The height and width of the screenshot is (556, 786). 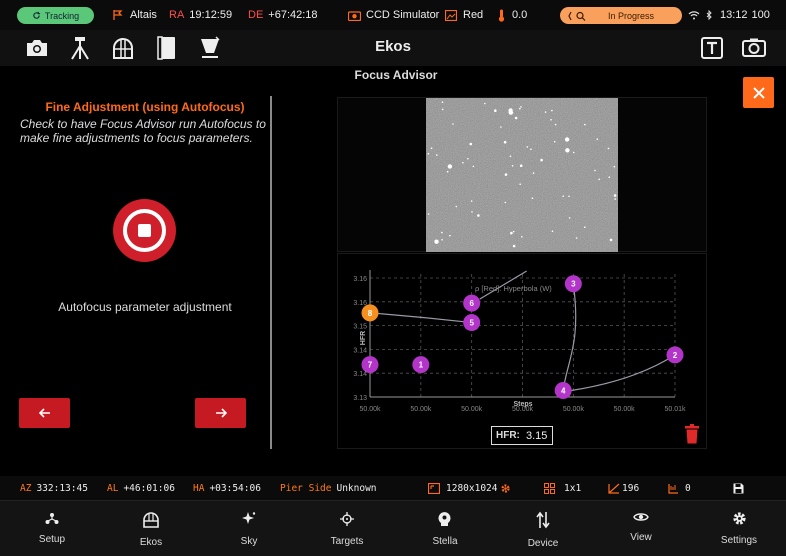 I want to click on stella-icon, so click(x=444, y=519).